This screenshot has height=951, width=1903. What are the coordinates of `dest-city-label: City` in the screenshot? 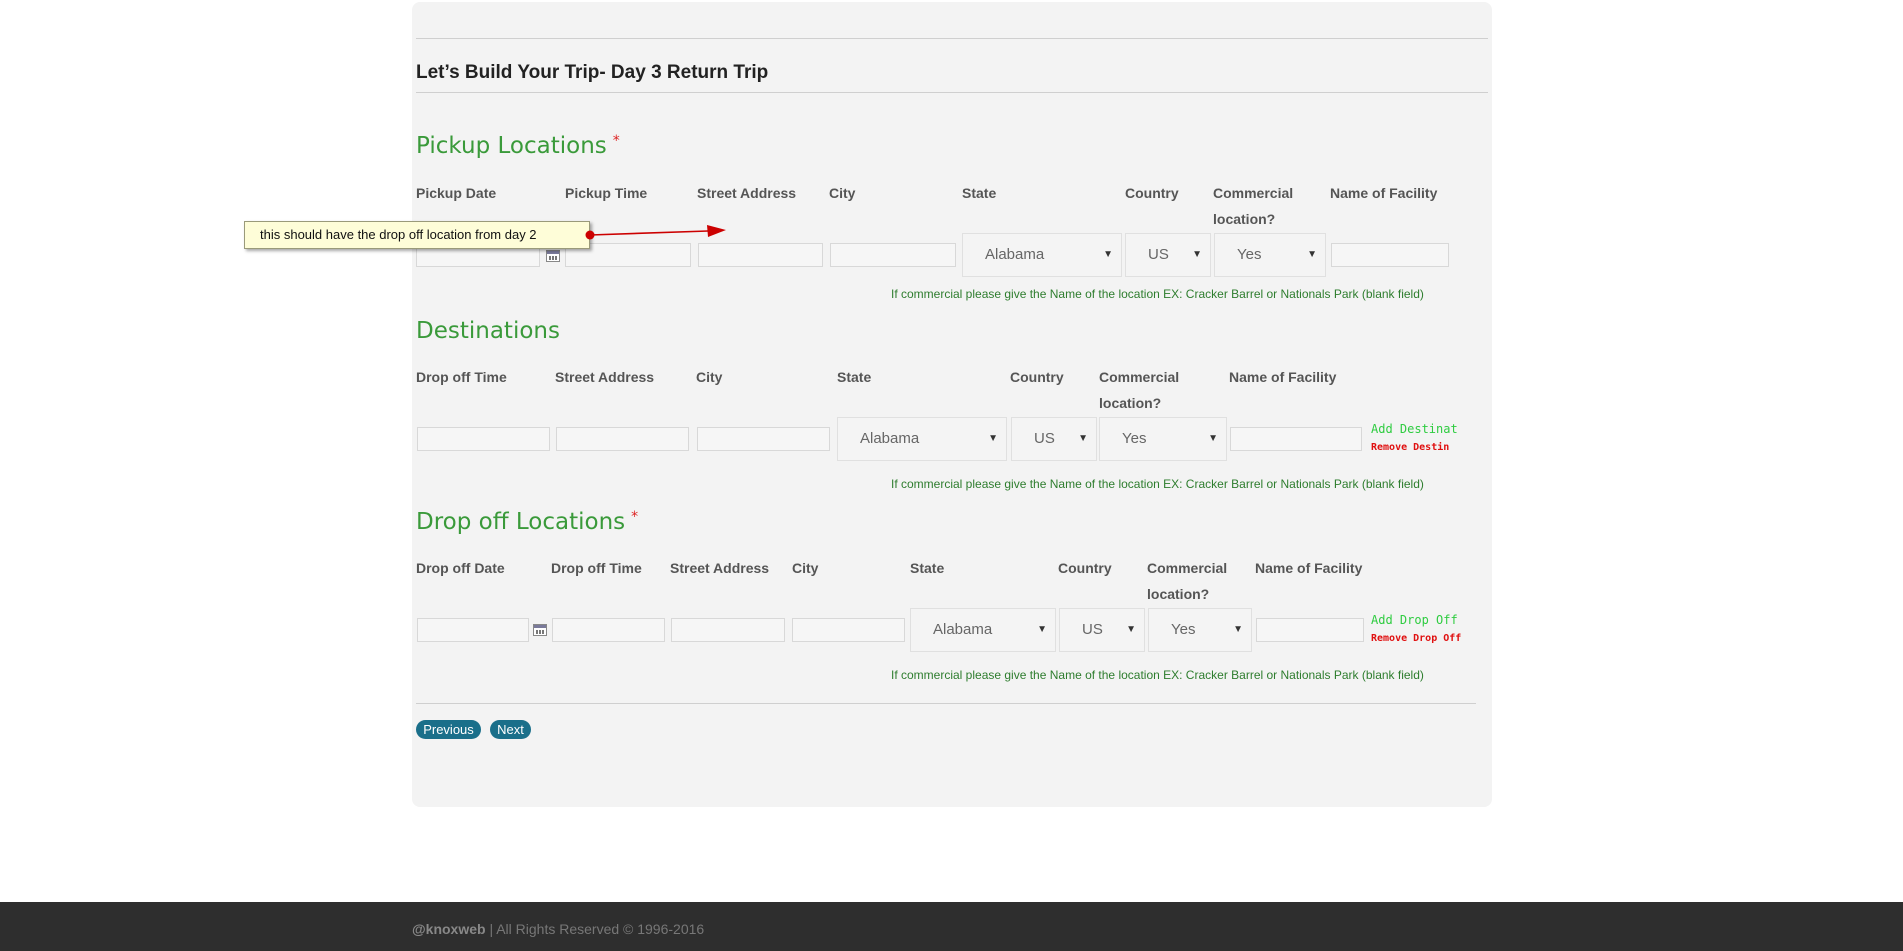 It's located at (709, 377).